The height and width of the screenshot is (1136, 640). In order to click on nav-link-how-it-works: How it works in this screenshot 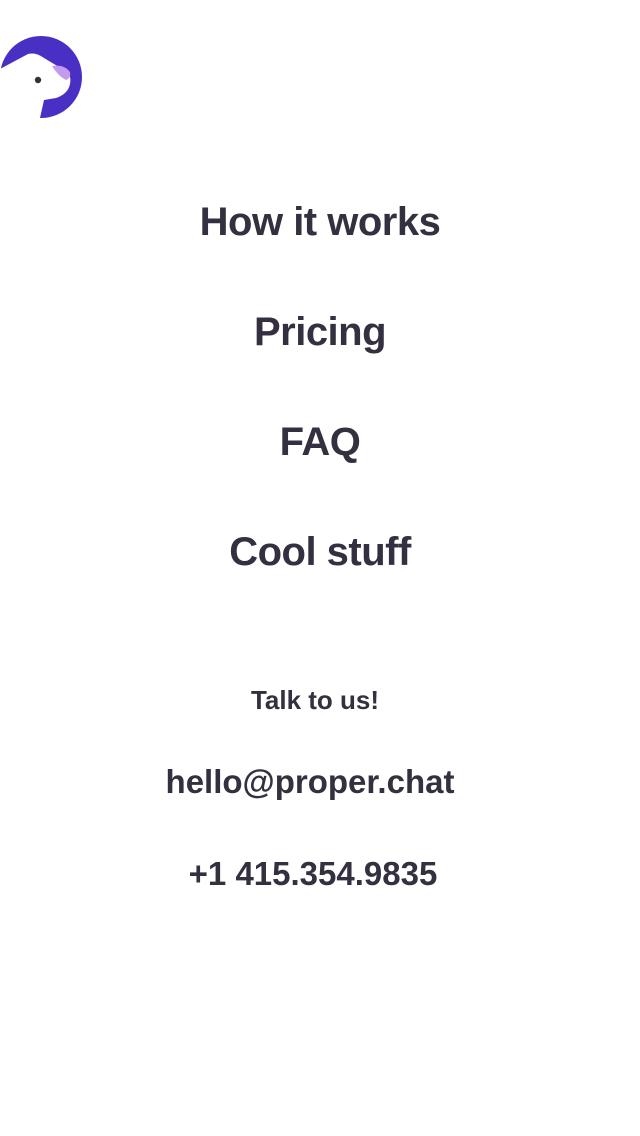, I will do `click(320, 245)`.